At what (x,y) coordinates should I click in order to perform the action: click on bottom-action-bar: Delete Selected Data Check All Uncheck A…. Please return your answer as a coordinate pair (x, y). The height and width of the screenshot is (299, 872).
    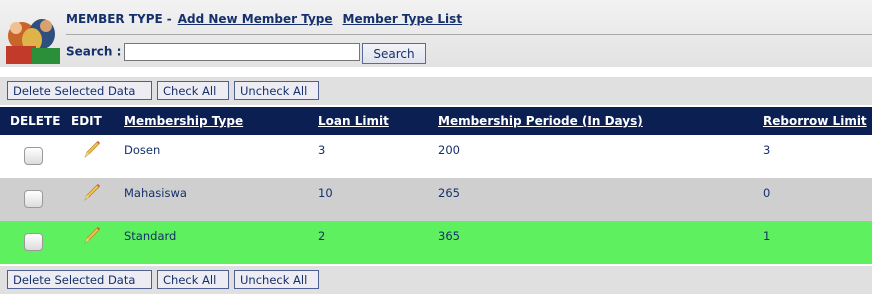
    Looking at the image, I should click on (436, 280).